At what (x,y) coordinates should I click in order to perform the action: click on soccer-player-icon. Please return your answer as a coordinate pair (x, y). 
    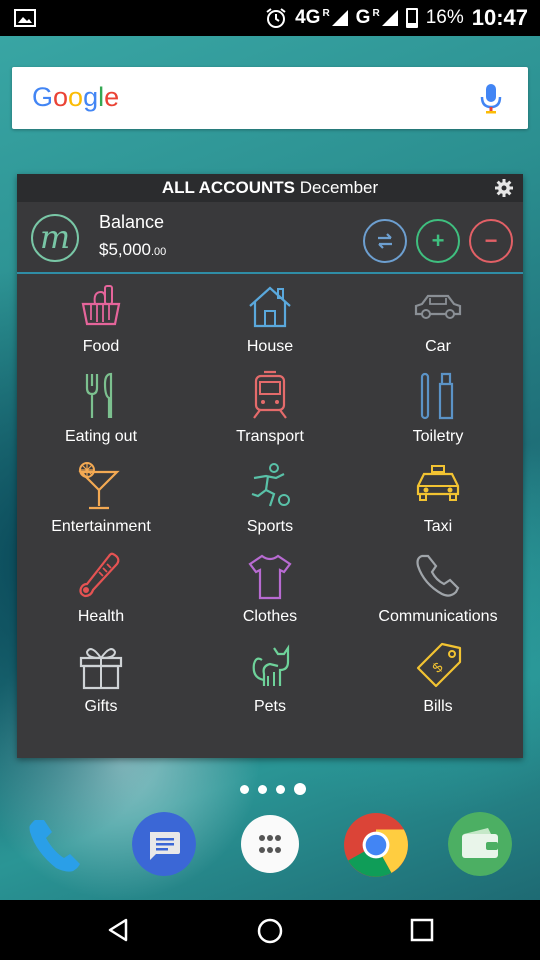
    Looking at the image, I should click on (270, 485).